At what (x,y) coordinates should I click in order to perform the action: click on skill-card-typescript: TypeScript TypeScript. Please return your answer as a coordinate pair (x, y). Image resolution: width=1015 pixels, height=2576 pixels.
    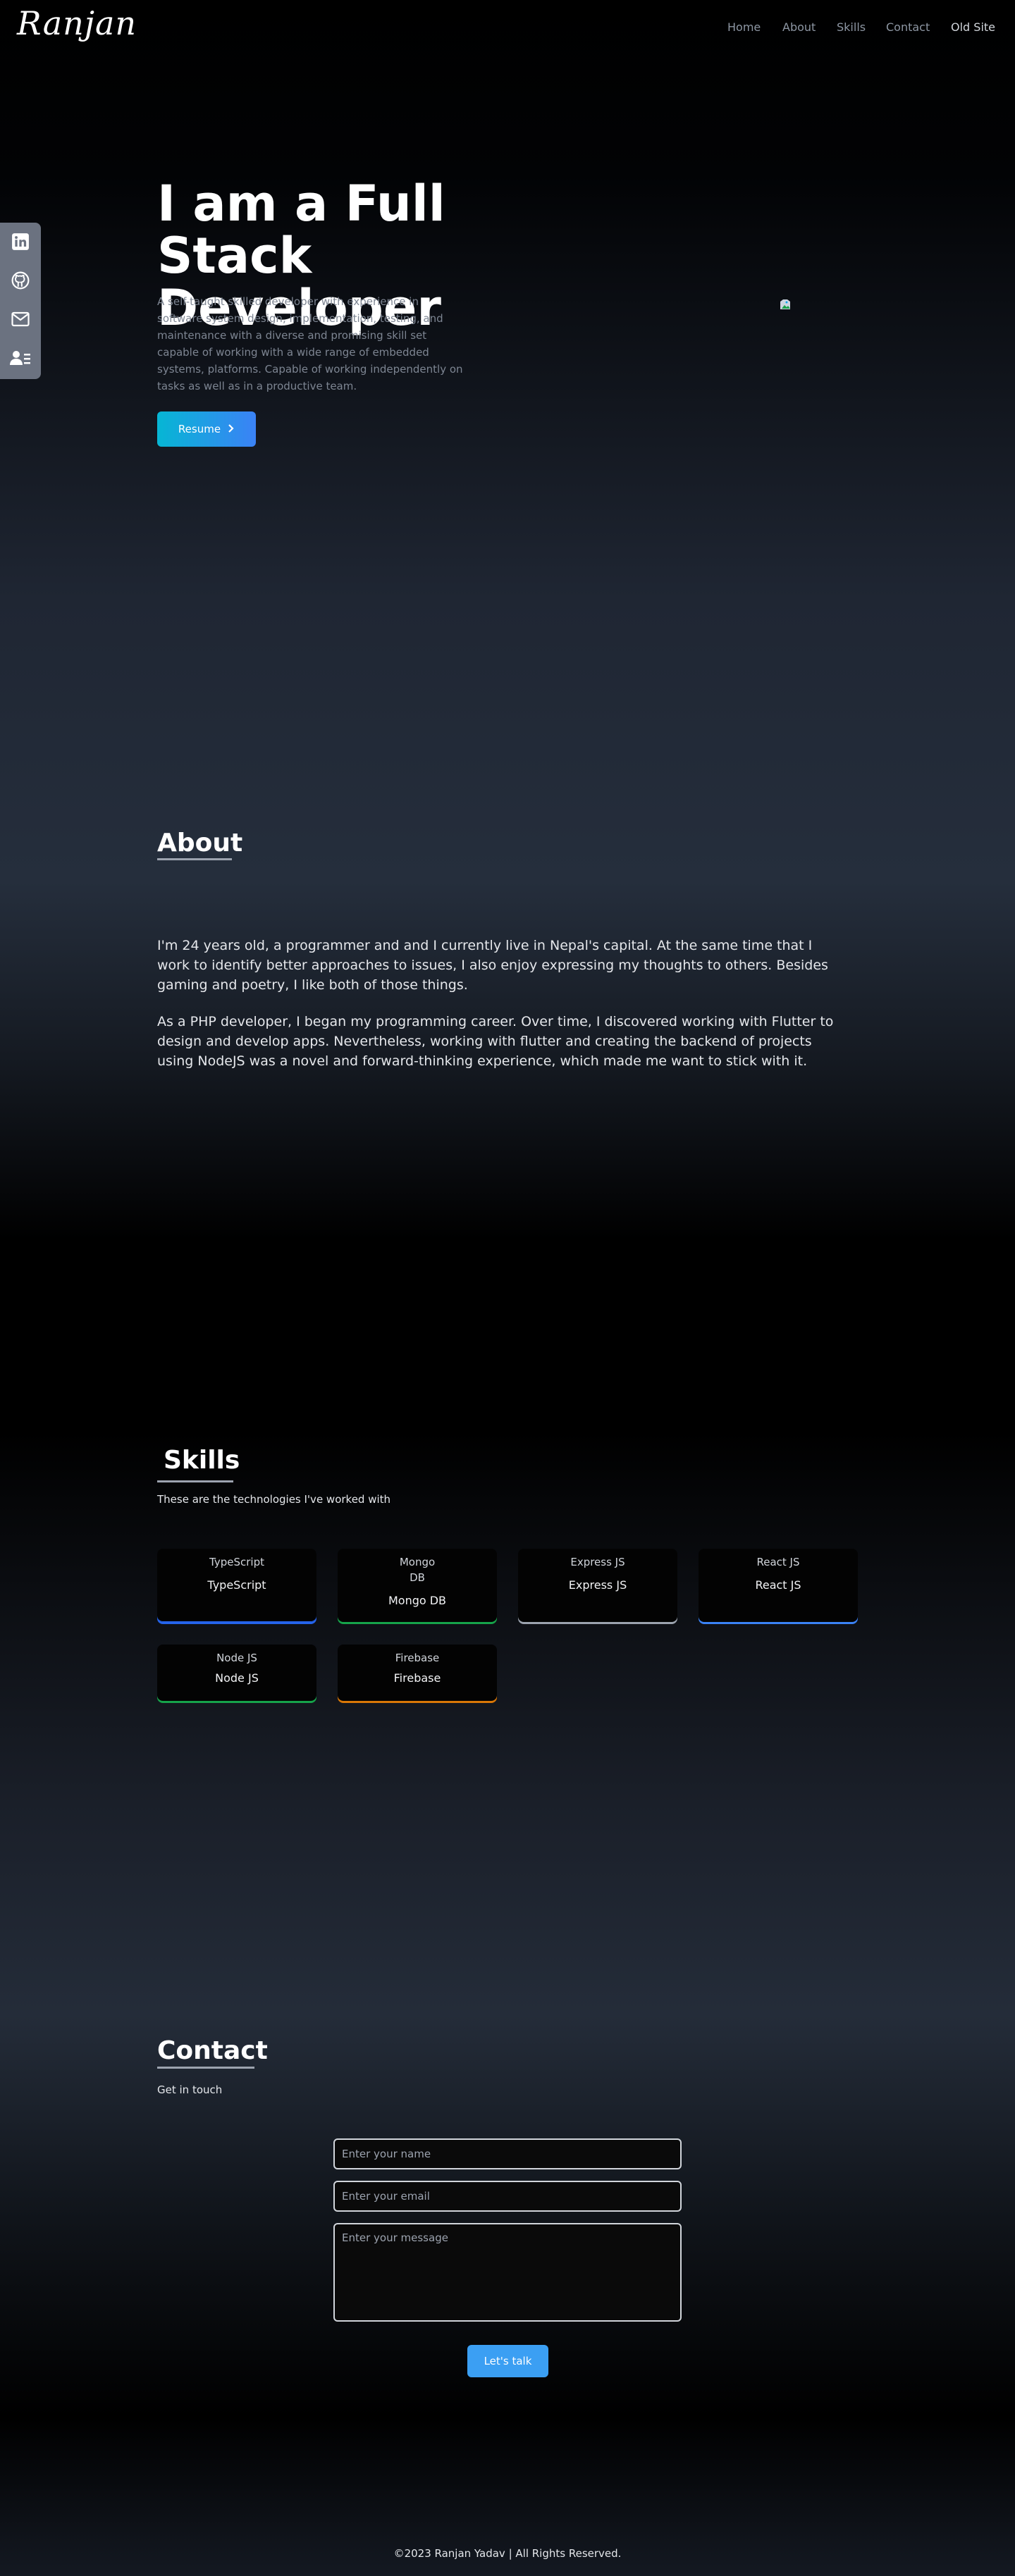
    Looking at the image, I should click on (236, 1585).